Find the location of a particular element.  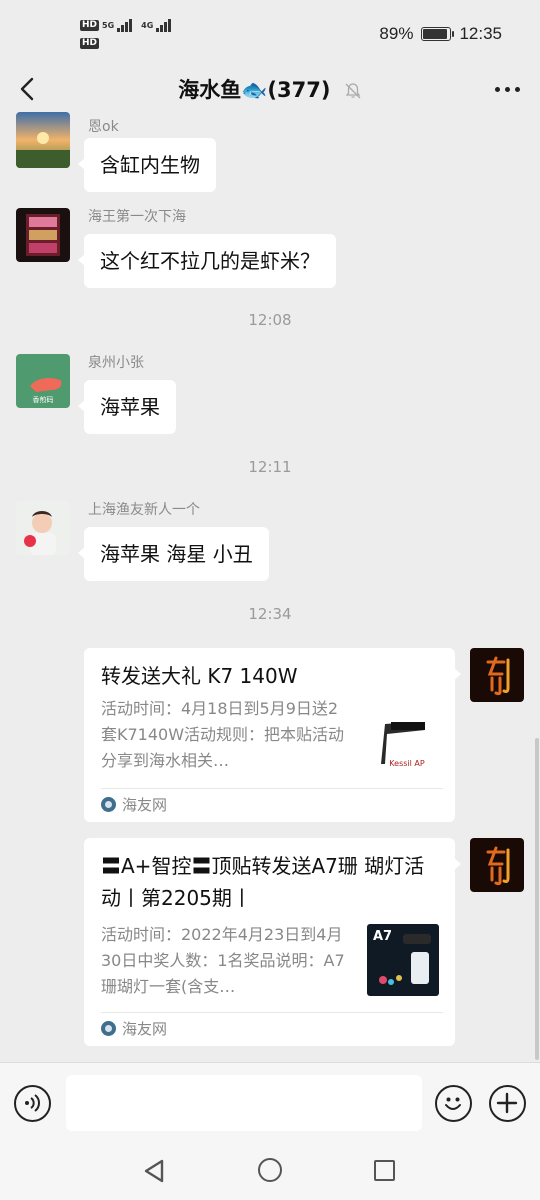

more-dots-icon is located at coordinates (497, 89).